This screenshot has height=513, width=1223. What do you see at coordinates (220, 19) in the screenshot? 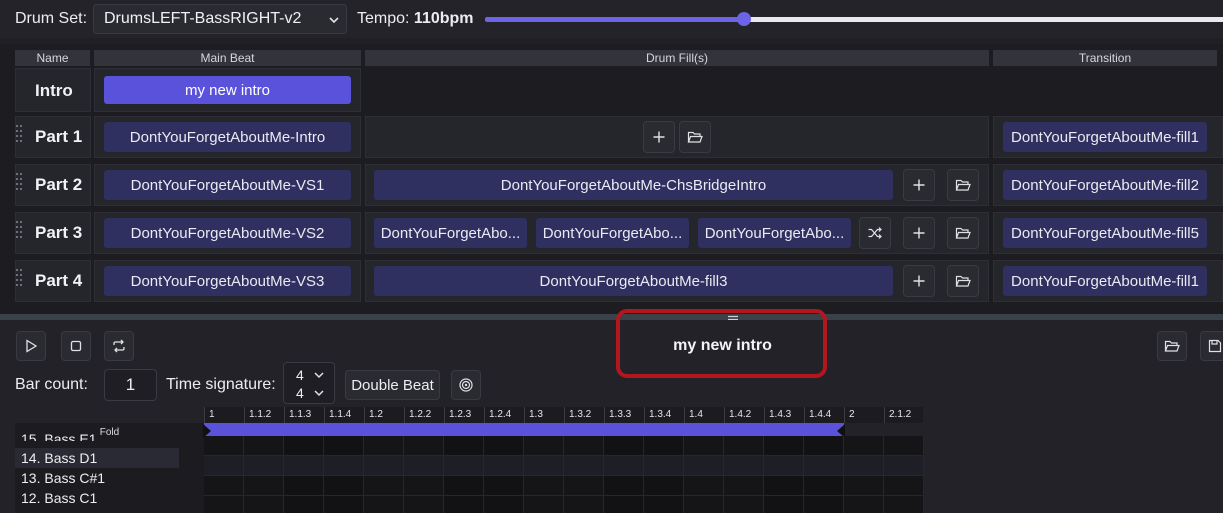
I see `drum-set-select: DrumsLEFT-BassRIGHT-v2` at bounding box center [220, 19].